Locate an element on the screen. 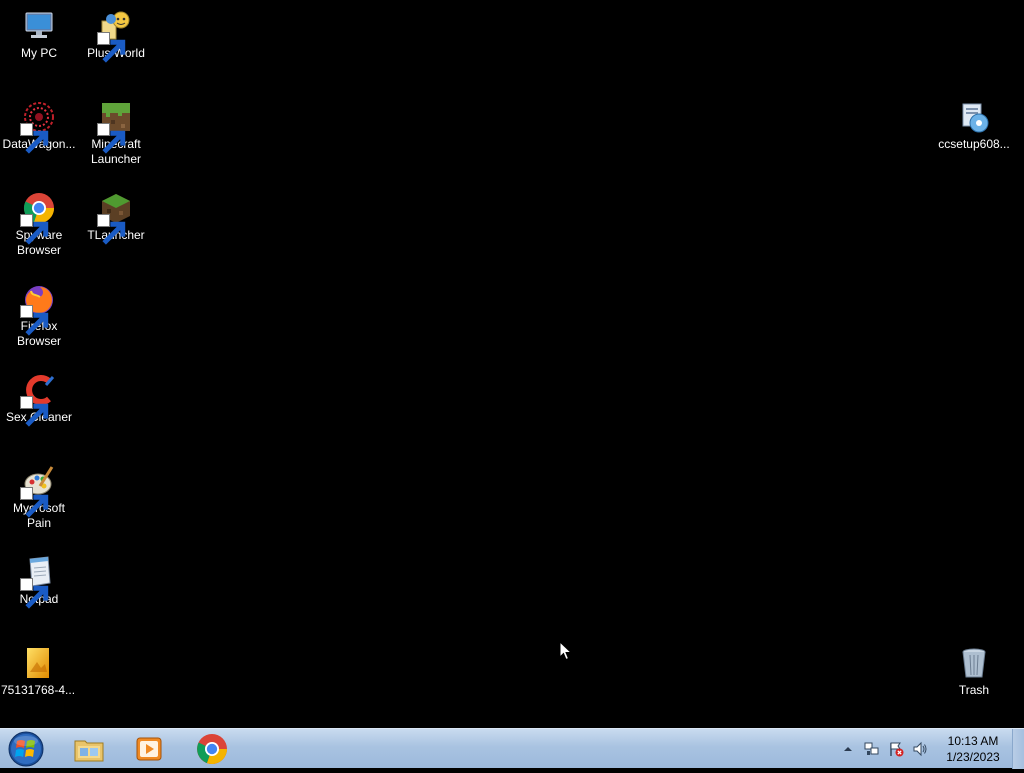  desktop-icon-label: My PC is located at coordinates (39, 53).